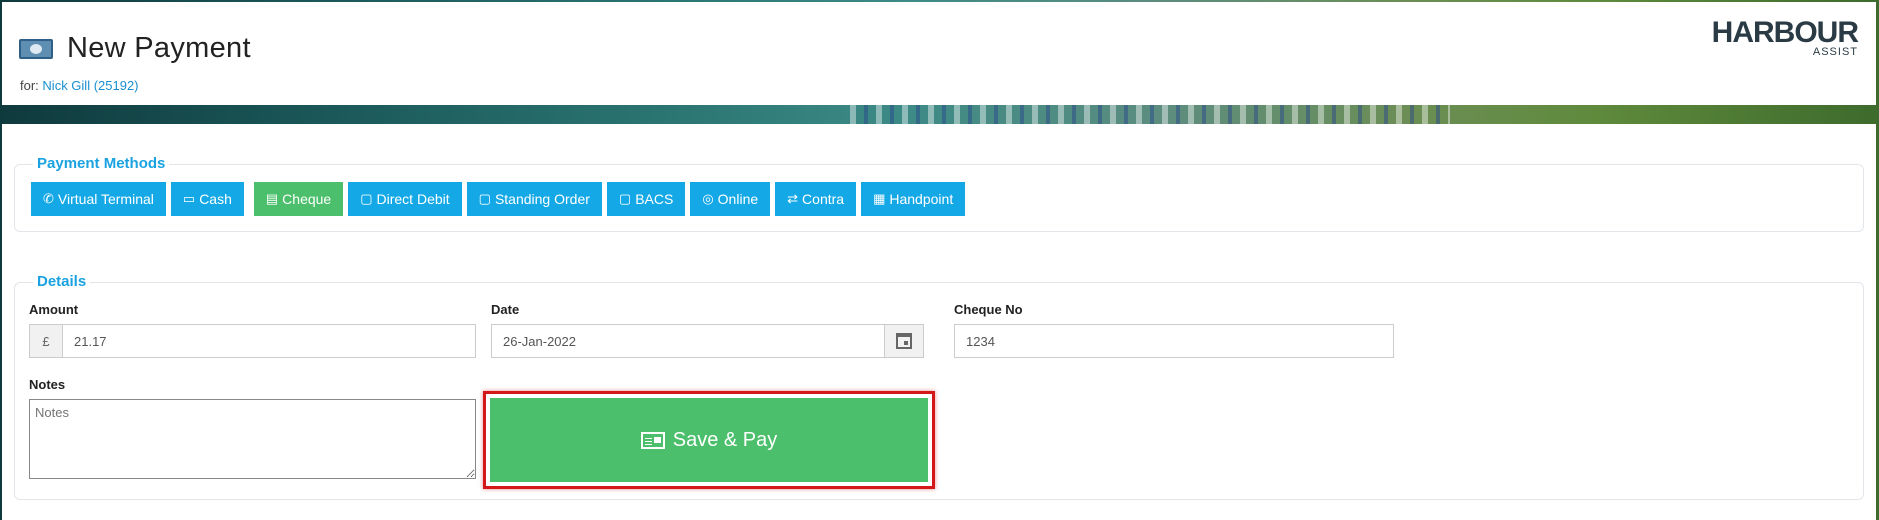  What do you see at coordinates (215, 199) in the screenshot?
I see `button-label: Cash` at bounding box center [215, 199].